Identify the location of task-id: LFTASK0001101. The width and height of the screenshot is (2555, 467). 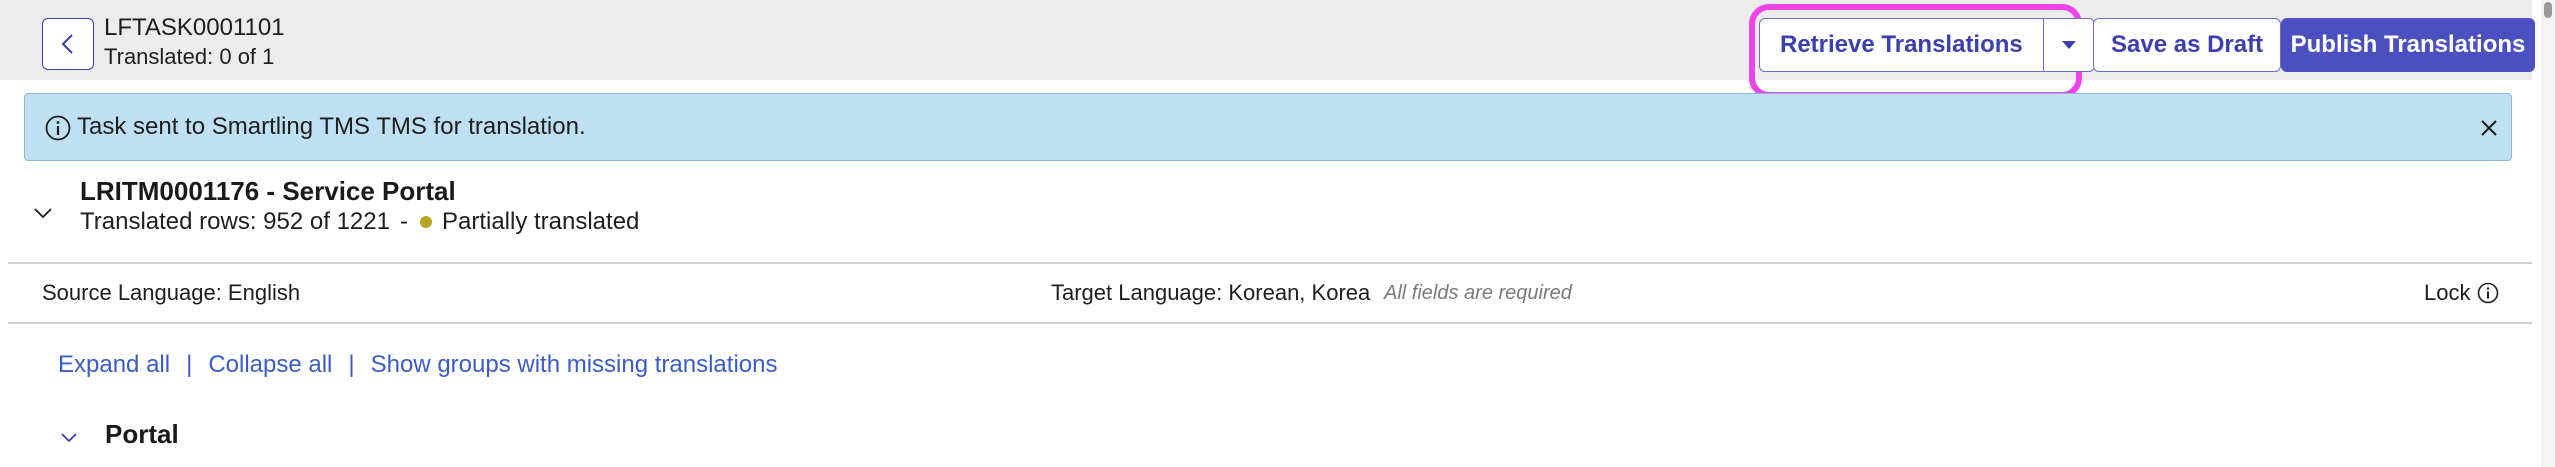
(194, 27).